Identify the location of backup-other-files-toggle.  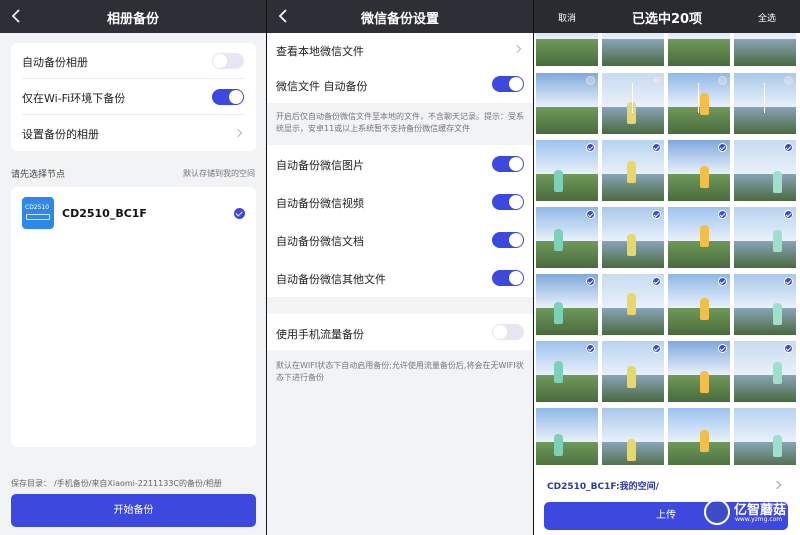
(508, 278).